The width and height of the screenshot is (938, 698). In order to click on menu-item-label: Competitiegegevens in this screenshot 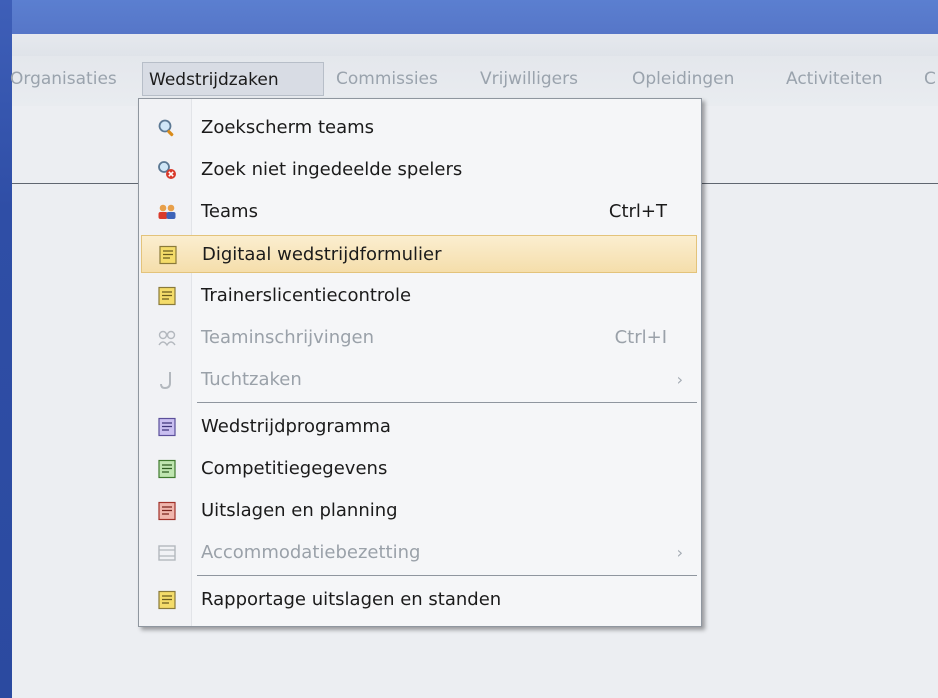, I will do `click(294, 468)`.